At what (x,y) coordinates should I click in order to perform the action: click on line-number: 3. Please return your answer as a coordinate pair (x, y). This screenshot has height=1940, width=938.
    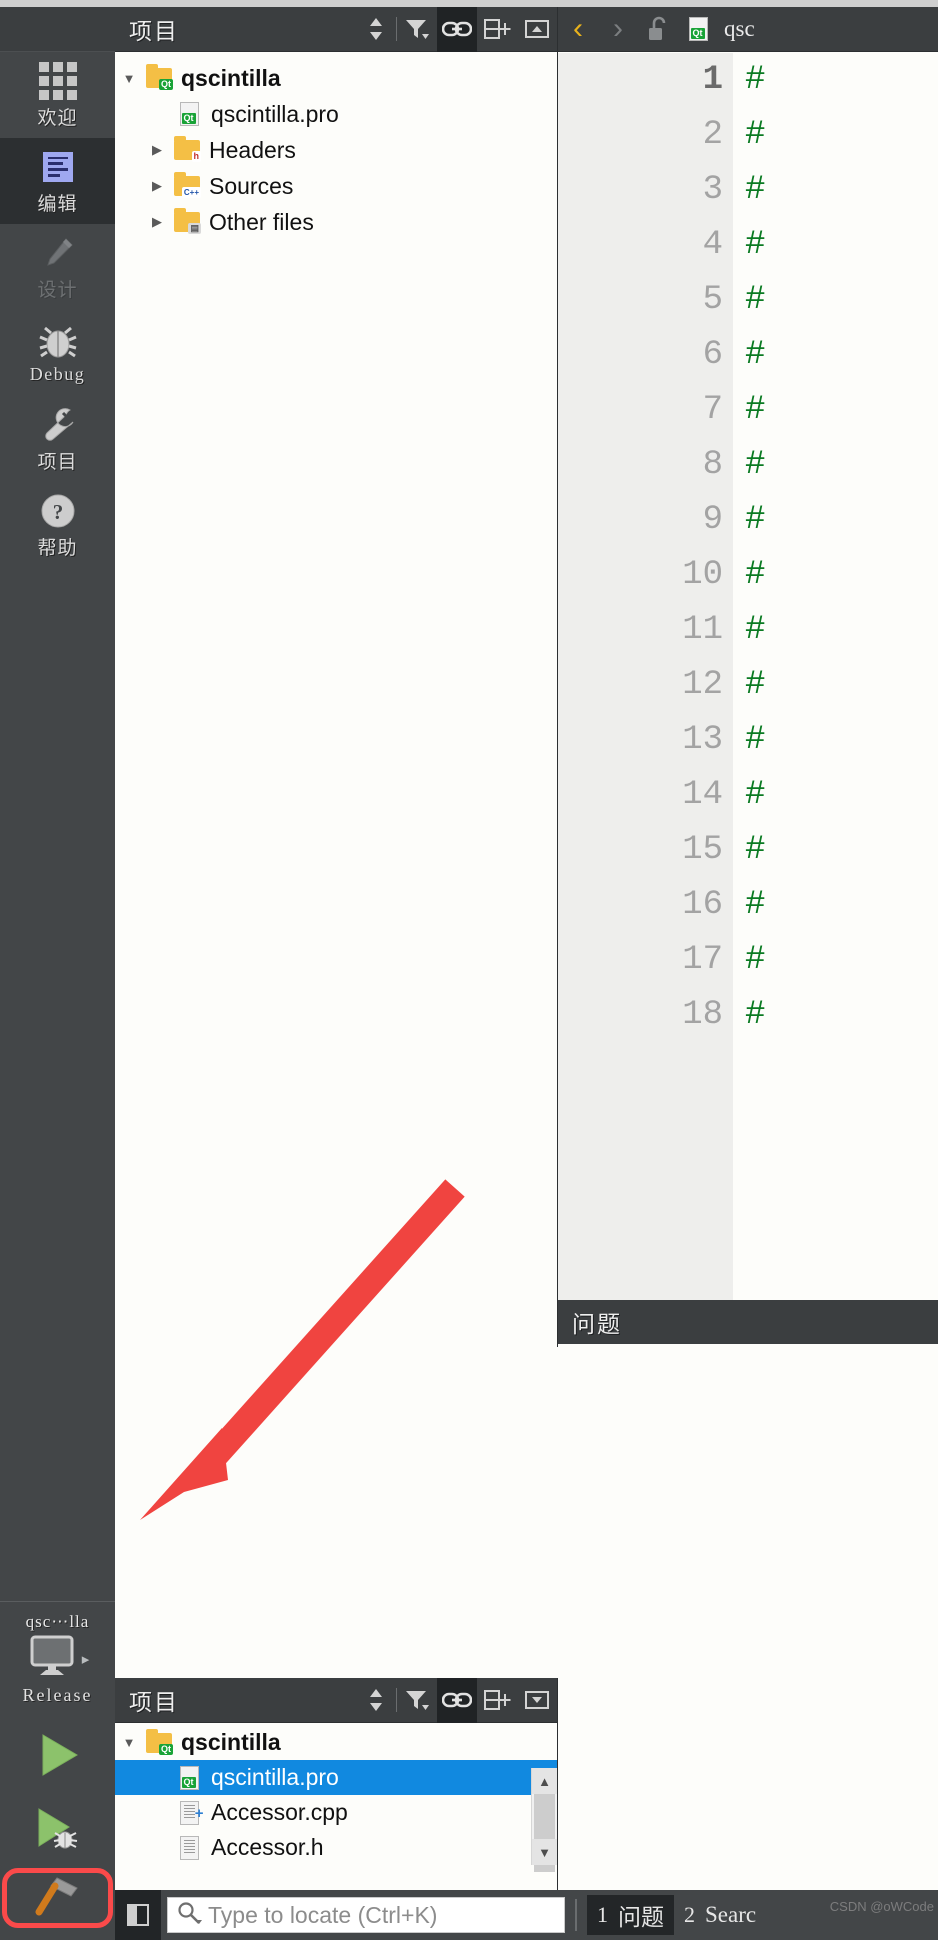
    Looking at the image, I should click on (712, 190).